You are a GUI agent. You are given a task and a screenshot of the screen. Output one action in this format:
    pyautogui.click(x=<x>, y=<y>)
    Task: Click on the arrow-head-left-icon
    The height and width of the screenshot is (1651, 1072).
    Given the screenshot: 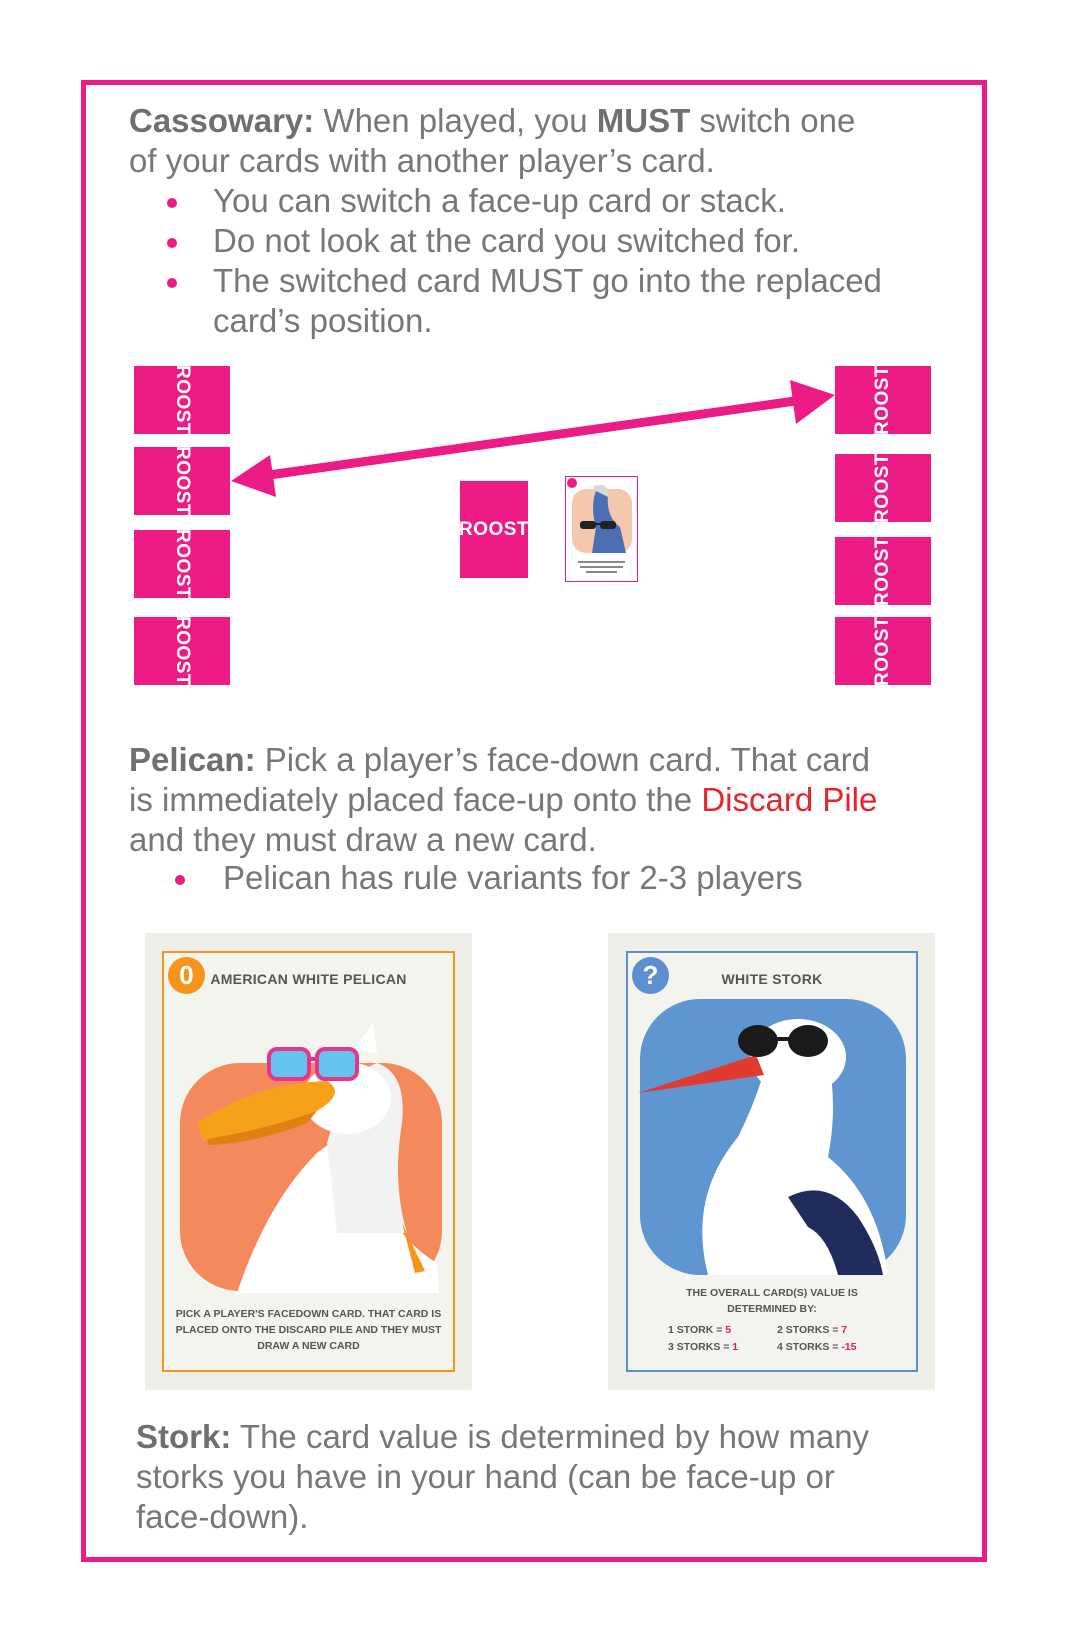 What is the action you would take?
    pyautogui.click(x=253, y=476)
    